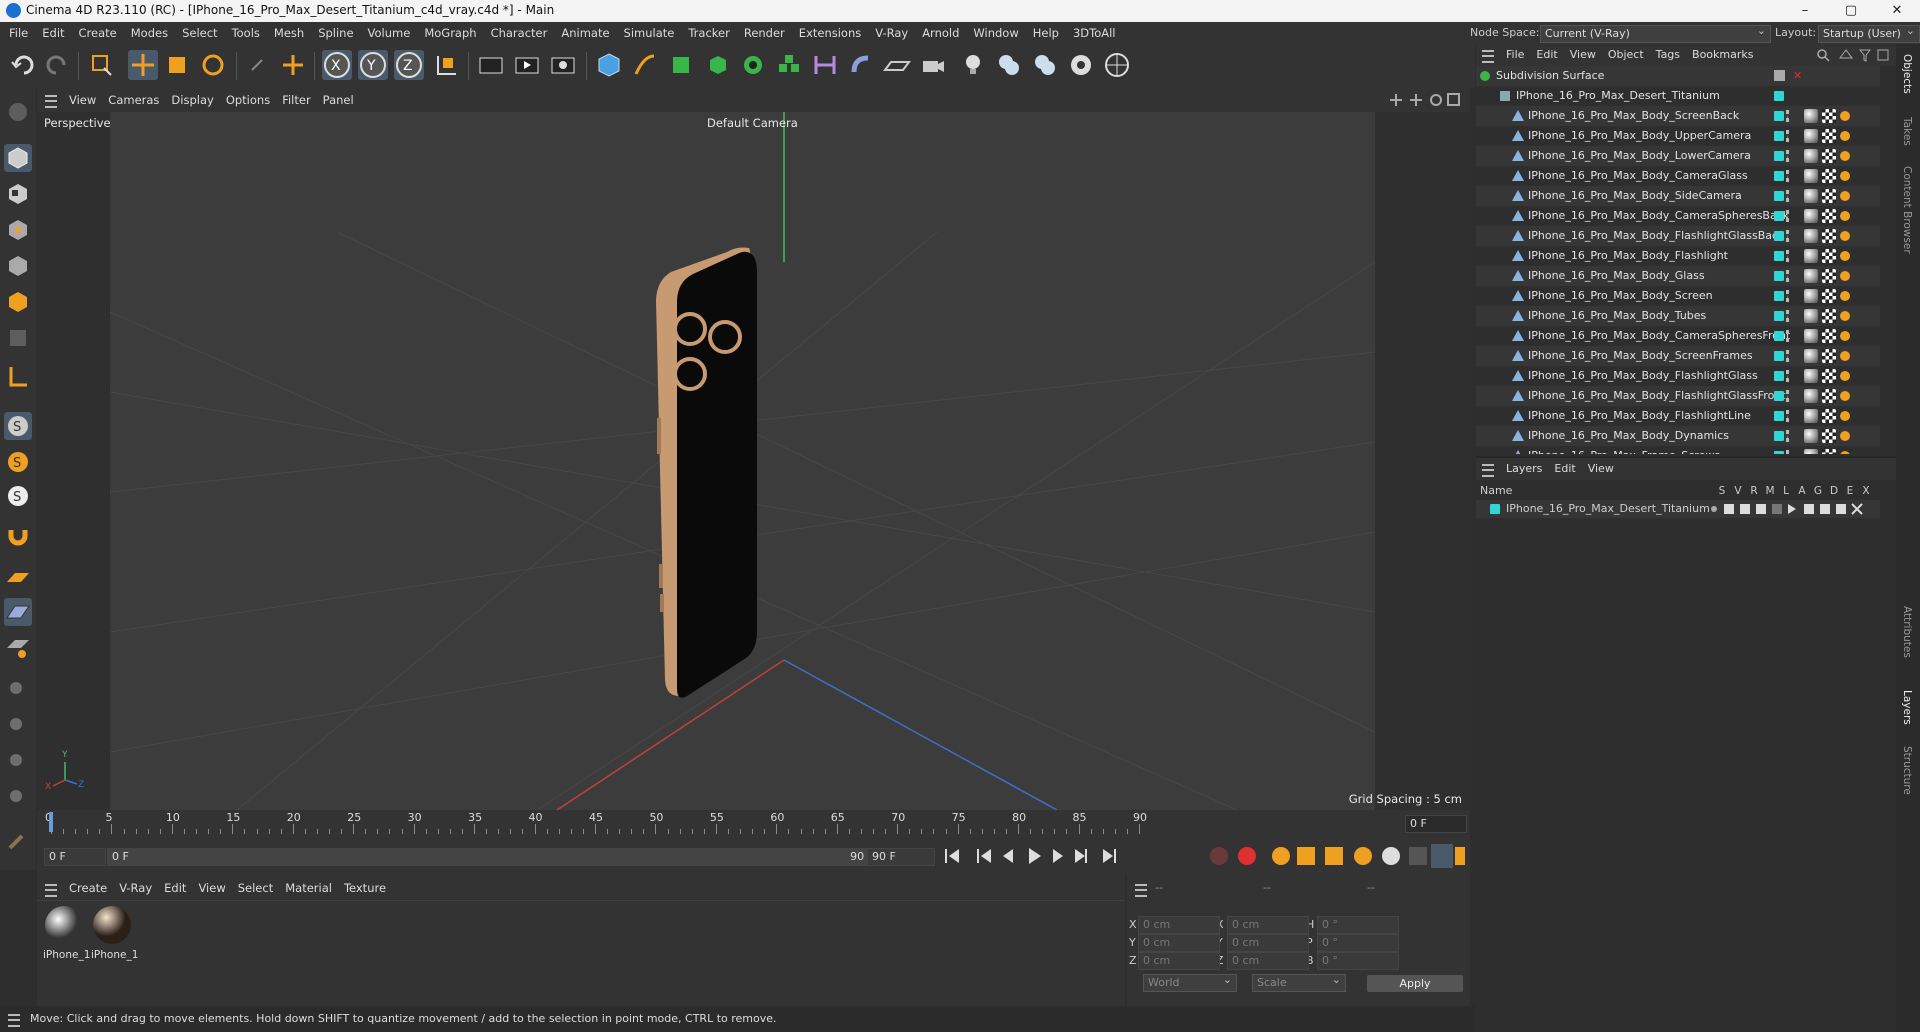  Describe the element at coordinates (891, 33) in the screenshot. I see `menu-vray: V-Ray` at that location.